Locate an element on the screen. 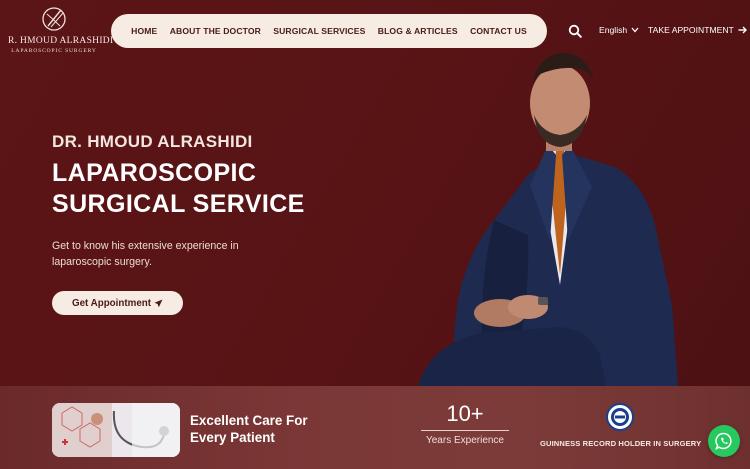  hero-eyebrow: DR. HMOUD ALRASHIDI is located at coordinates (152, 141).